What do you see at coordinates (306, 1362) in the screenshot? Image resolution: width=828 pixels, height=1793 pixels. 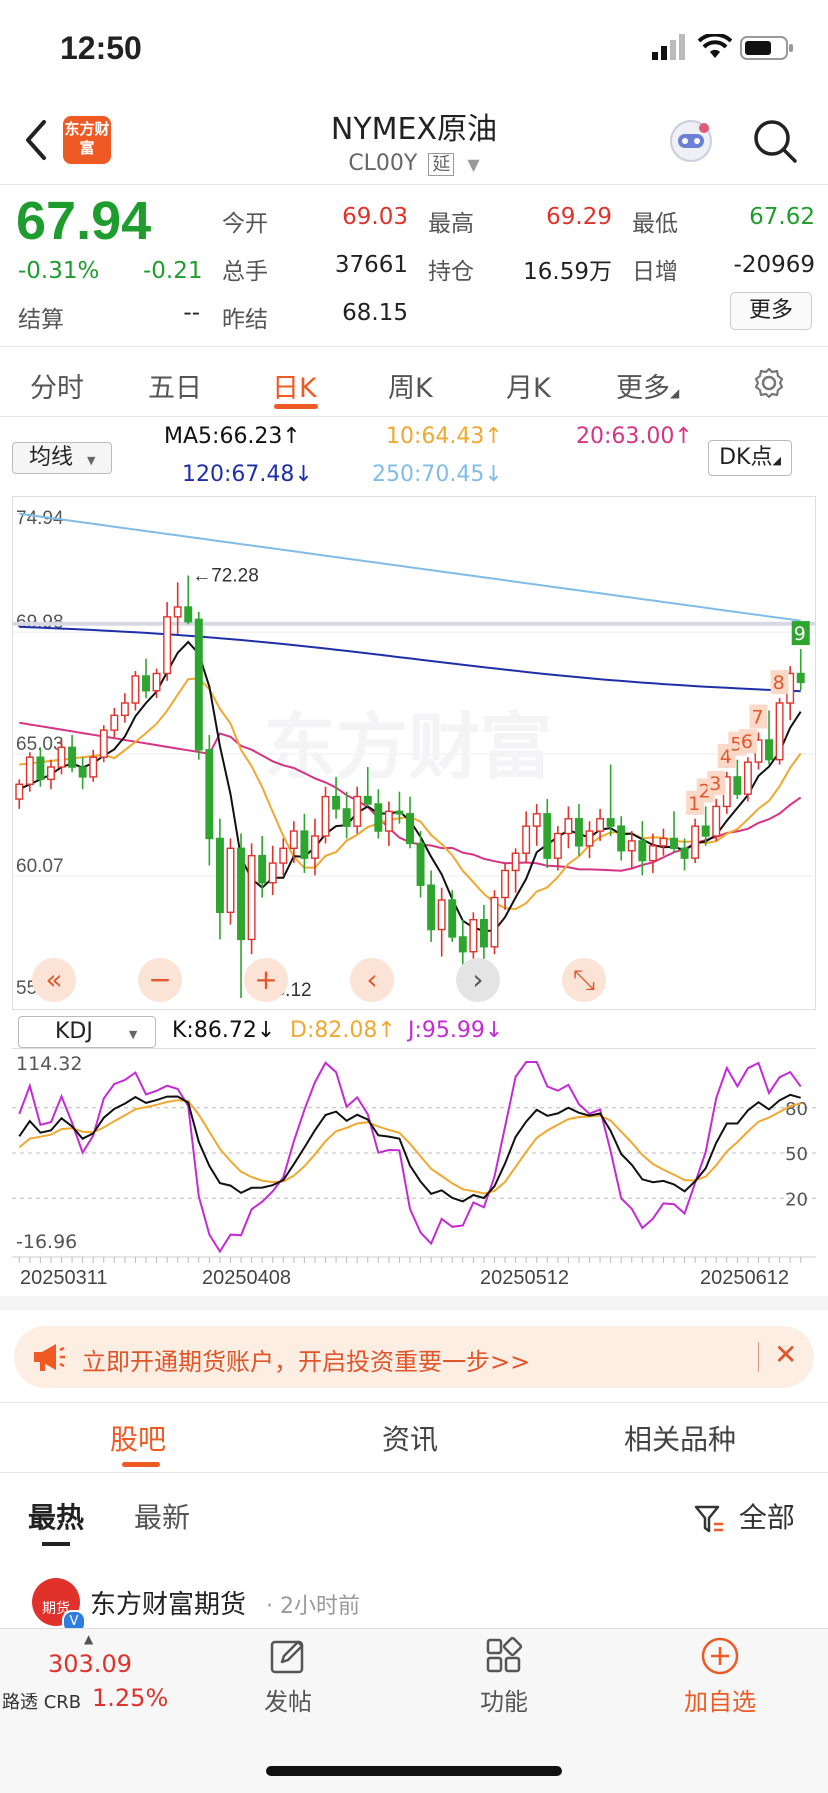 I see `banner-text: 立即开通期货账户，开启投资重要一步>>` at bounding box center [306, 1362].